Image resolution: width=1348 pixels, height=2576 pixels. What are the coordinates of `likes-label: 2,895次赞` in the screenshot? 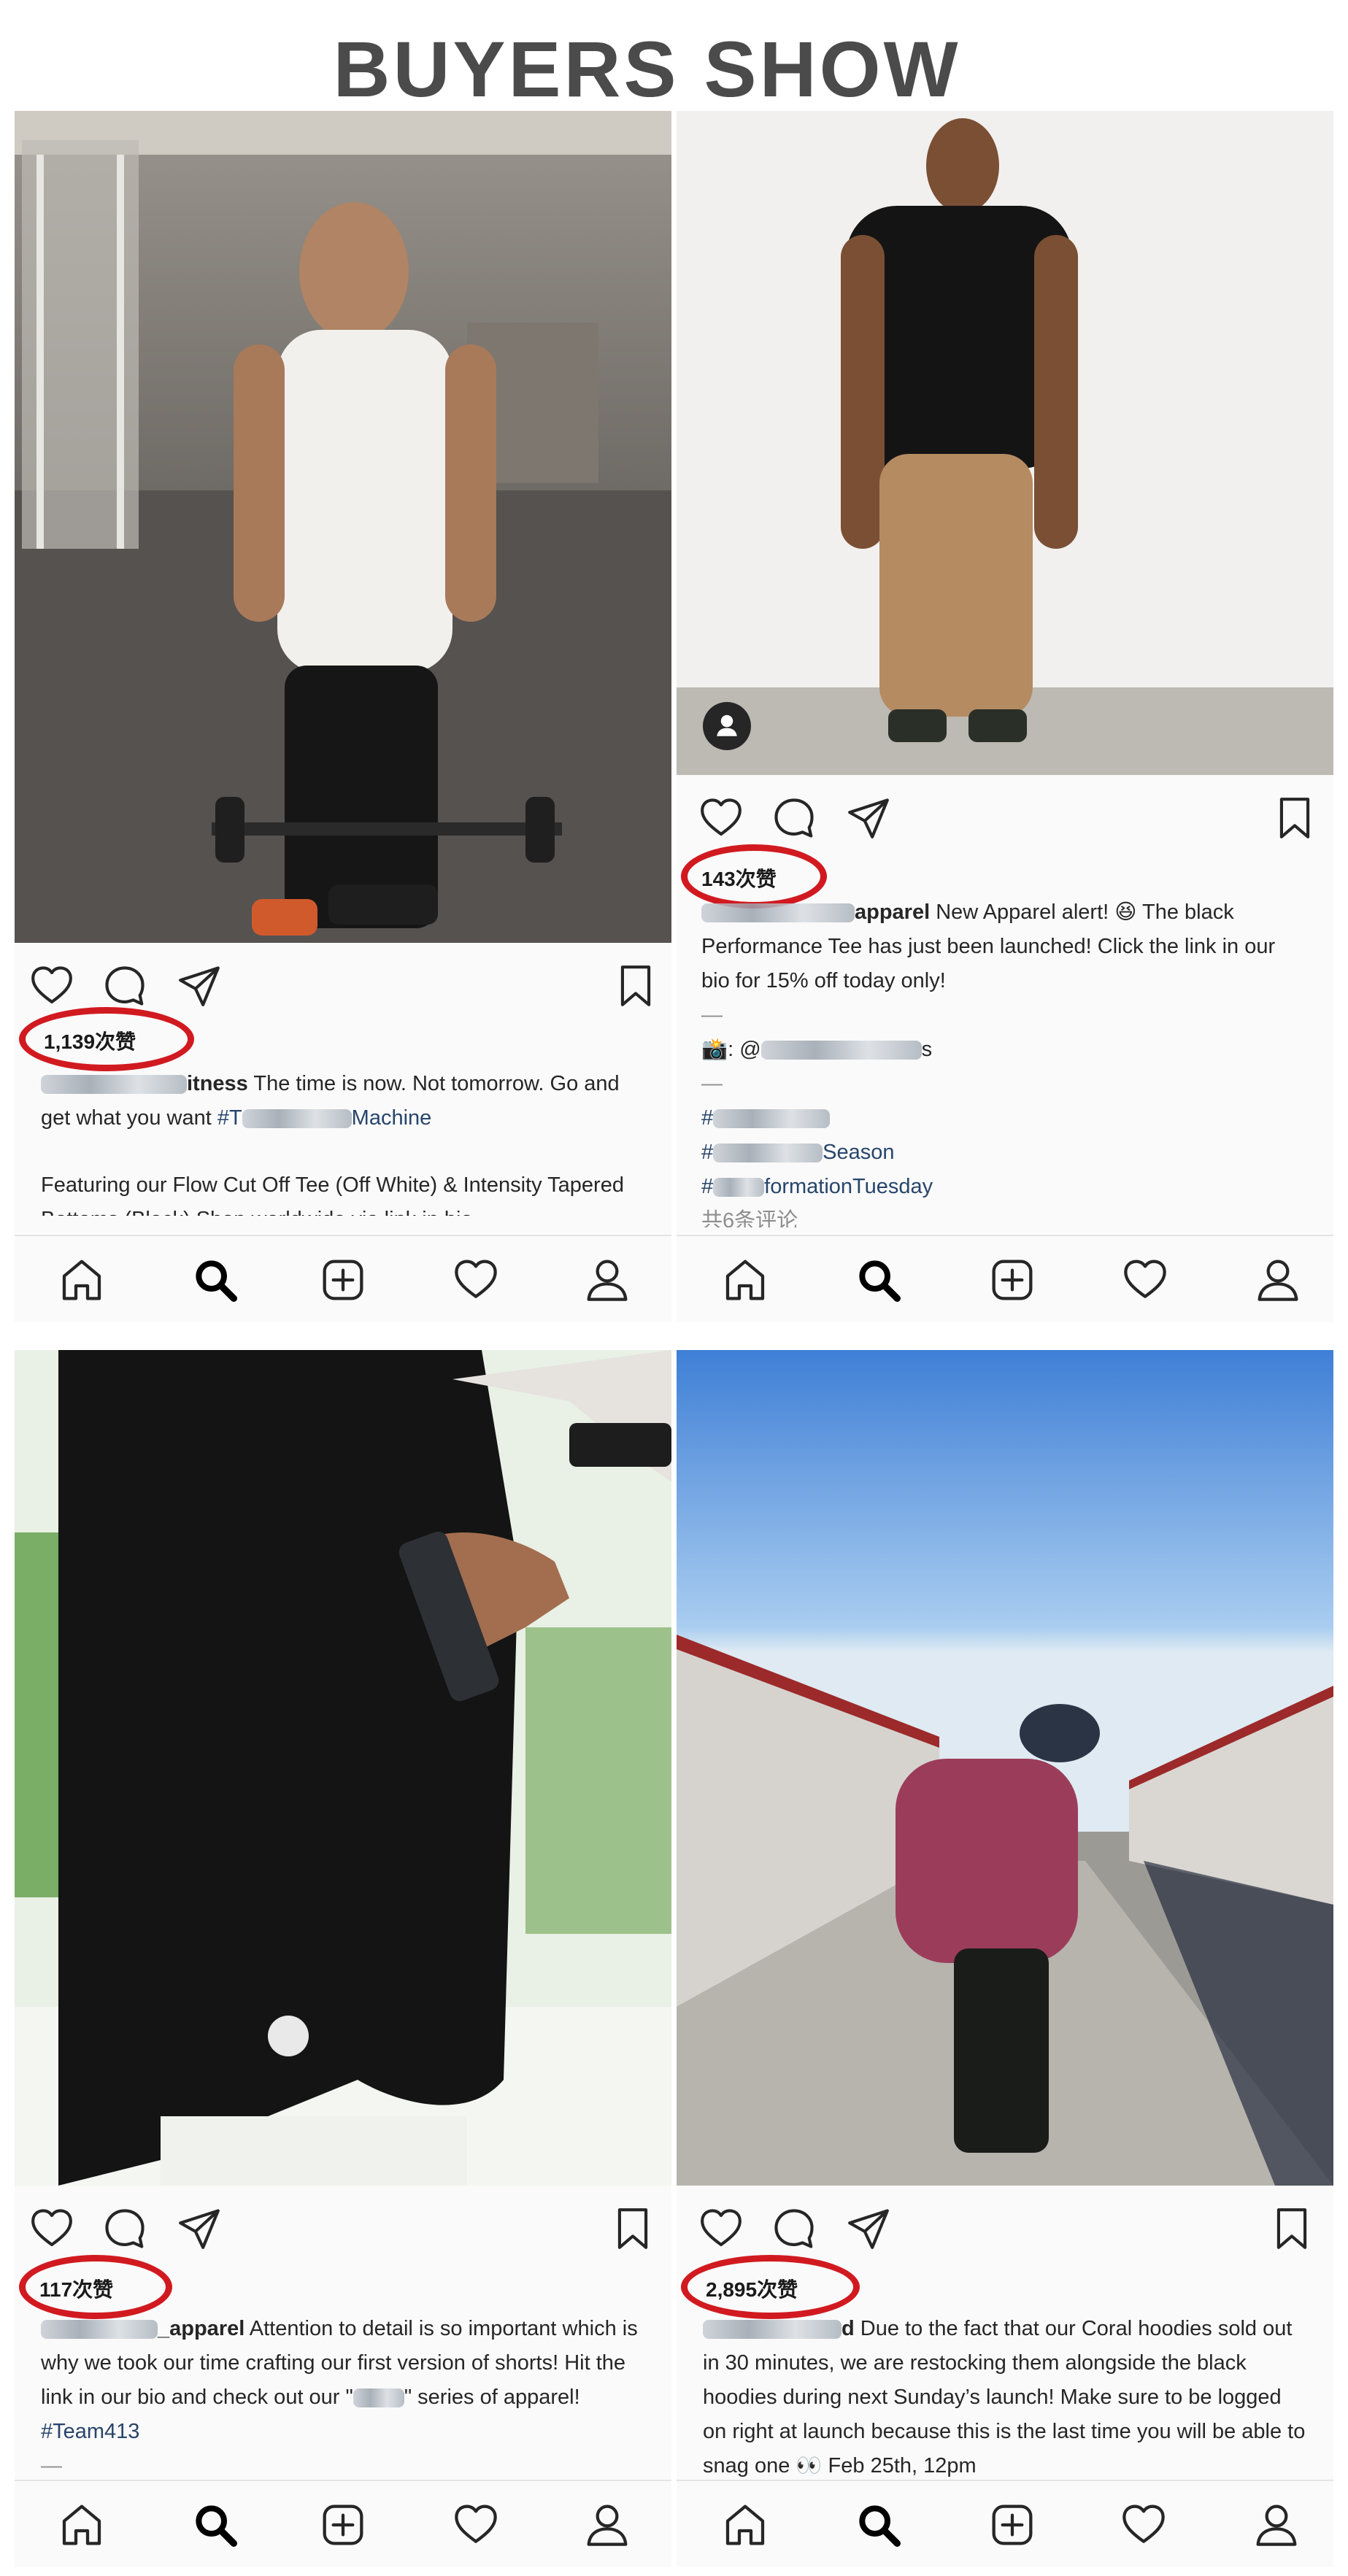 It's located at (752, 2289).